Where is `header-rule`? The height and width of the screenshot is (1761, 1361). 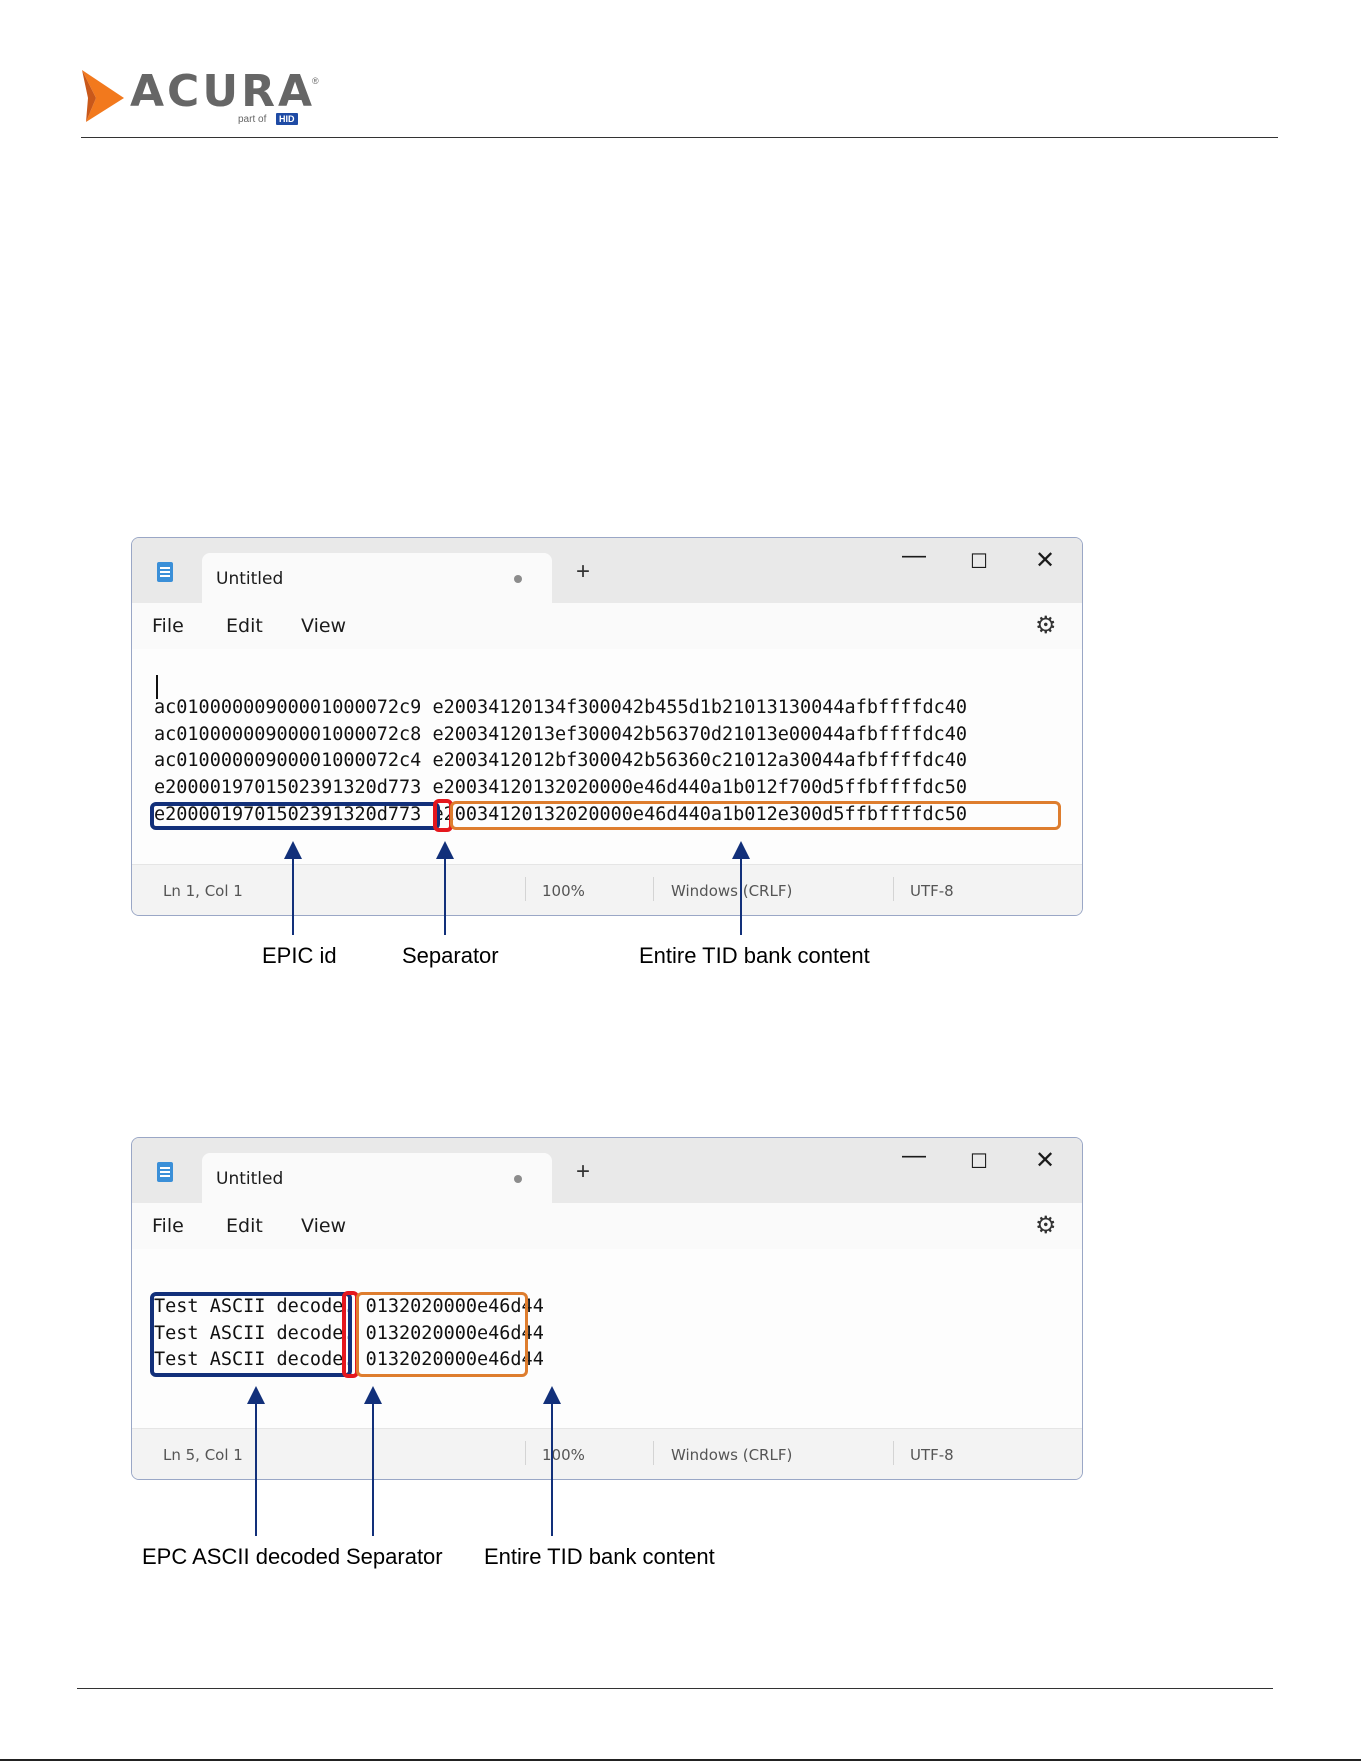
header-rule is located at coordinates (679, 137).